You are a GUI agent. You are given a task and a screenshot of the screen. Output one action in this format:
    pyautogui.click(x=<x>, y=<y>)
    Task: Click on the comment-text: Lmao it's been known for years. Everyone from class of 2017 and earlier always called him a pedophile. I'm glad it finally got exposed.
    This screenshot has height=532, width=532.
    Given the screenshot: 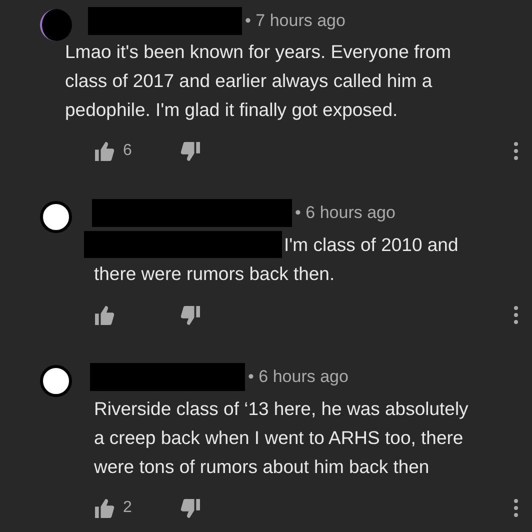 What is the action you would take?
    pyautogui.click(x=258, y=81)
    